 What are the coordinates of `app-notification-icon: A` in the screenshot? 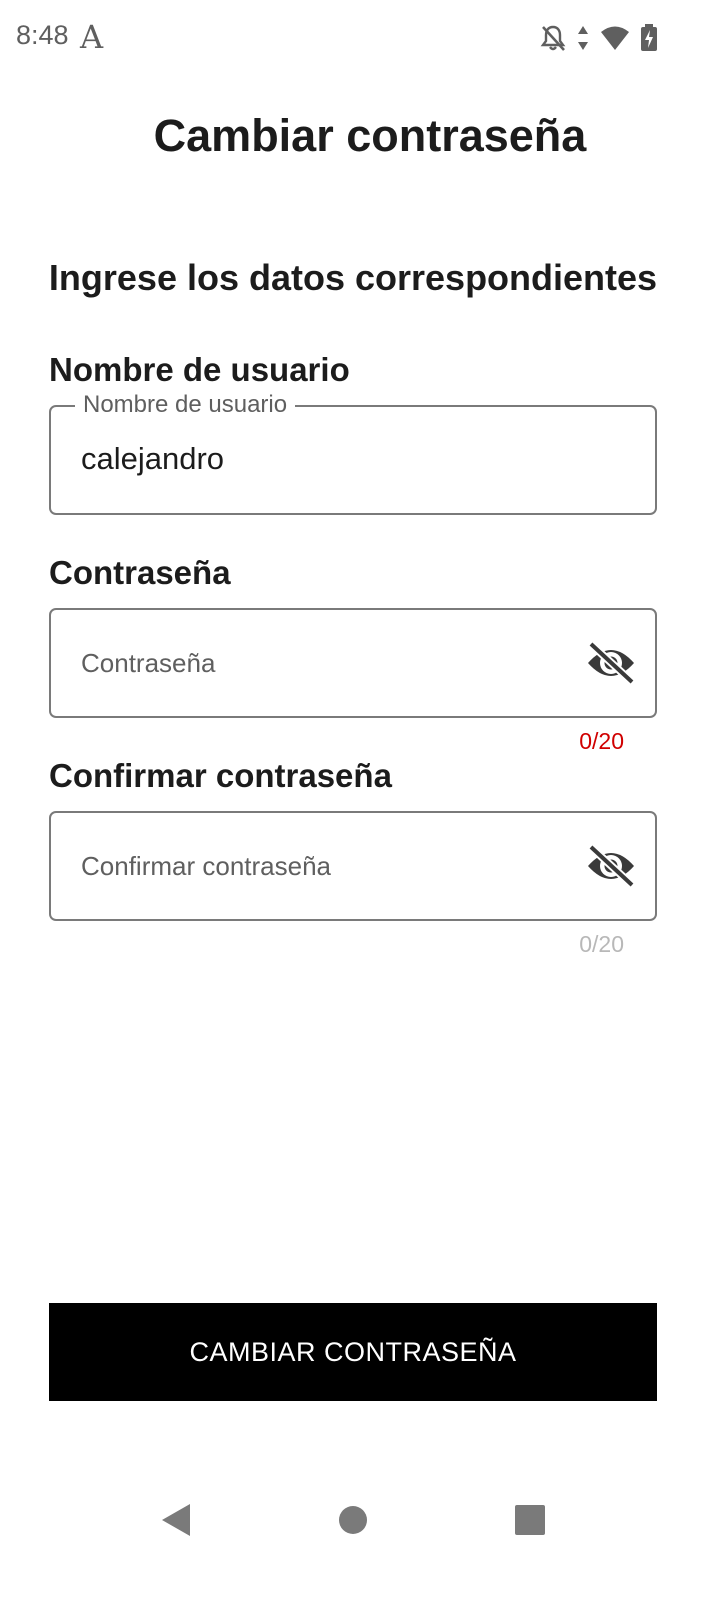 It's located at (92, 37).